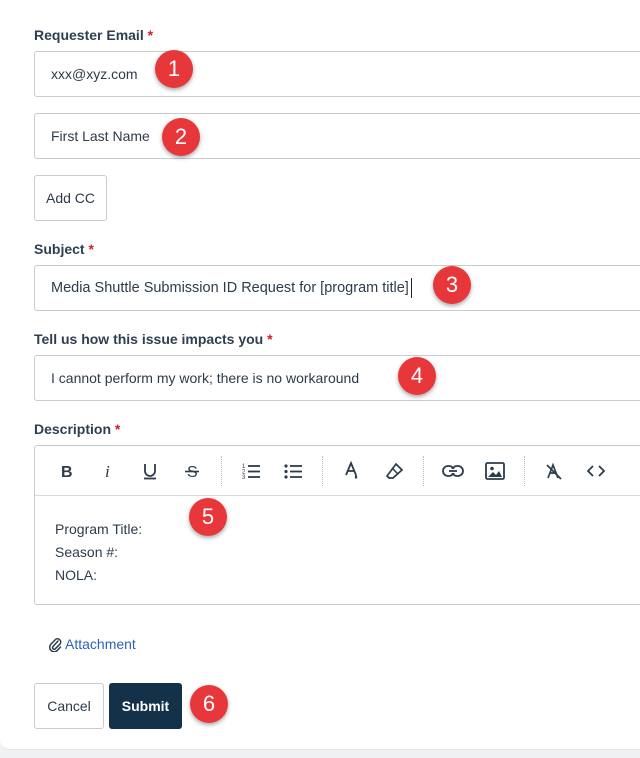 This screenshot has height=758, width=640. I want to click on svg-text: i, so click(107, 471).